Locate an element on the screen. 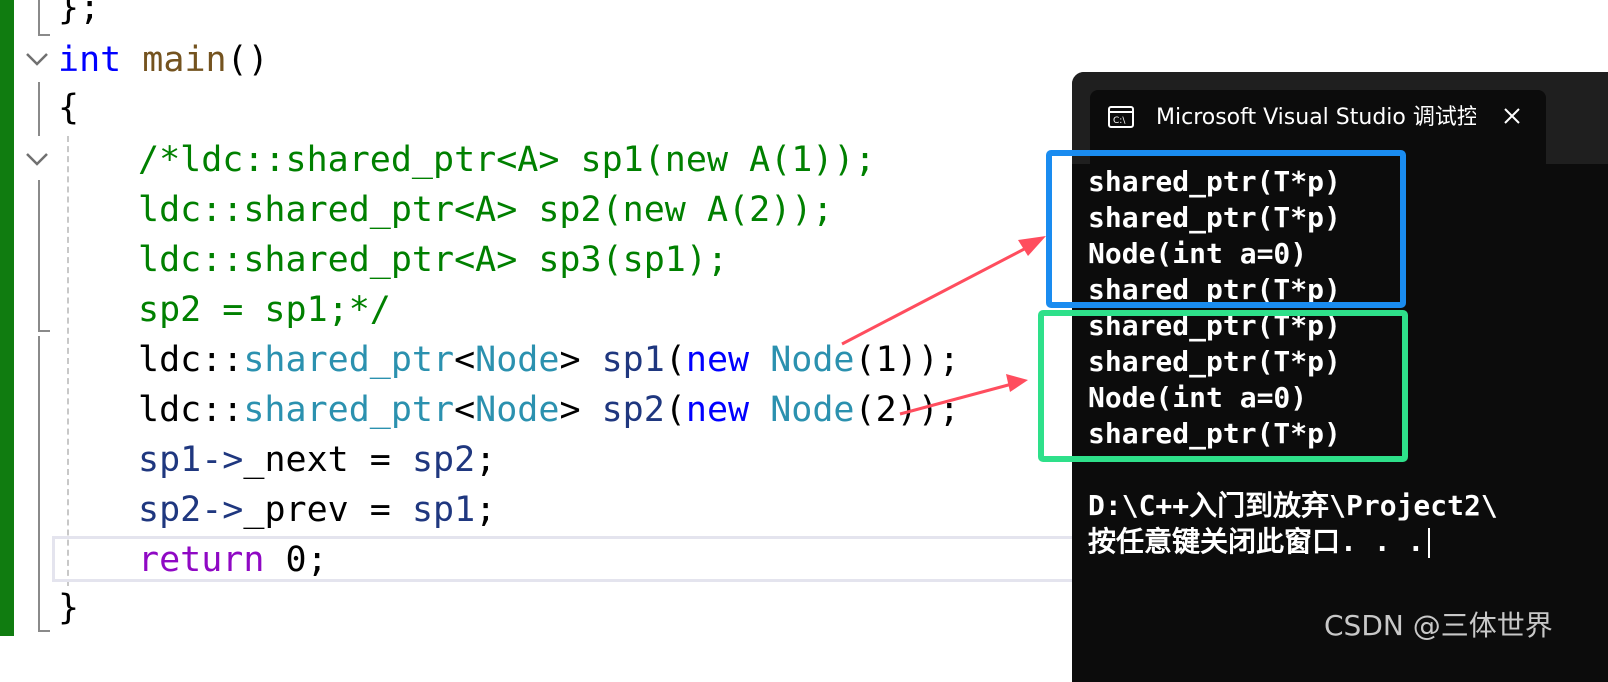 The image size is (1608, 682). code-line-close-brace-semicolon: }; is located at coordinates (79, 15).